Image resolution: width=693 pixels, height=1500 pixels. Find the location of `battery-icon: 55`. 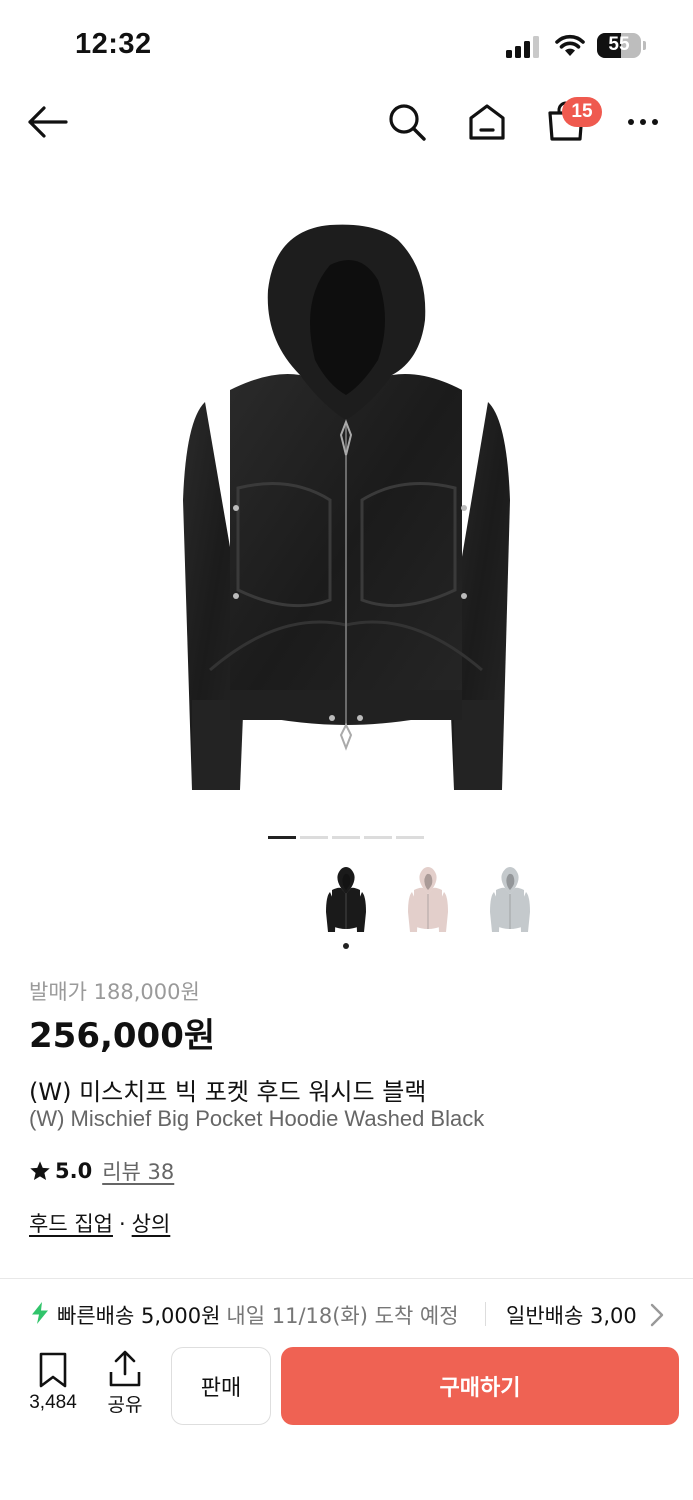

battery-icon: 55 is located at coordinates (622, 45).